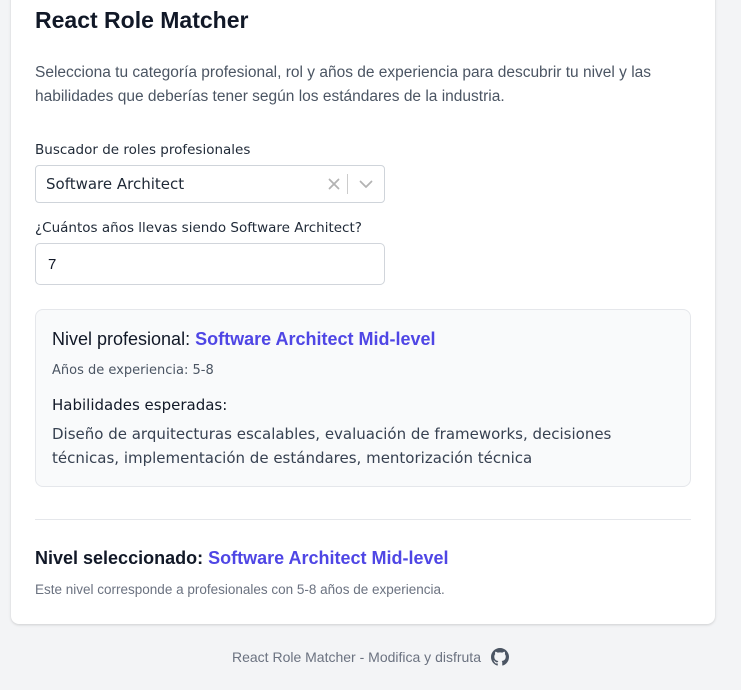 The width and height of the screenshot is (741, 690). Describe the element at coordinates (143, 150) in the screenshot. I see `role-search-label: Buscador de roles profesionales` at that location.